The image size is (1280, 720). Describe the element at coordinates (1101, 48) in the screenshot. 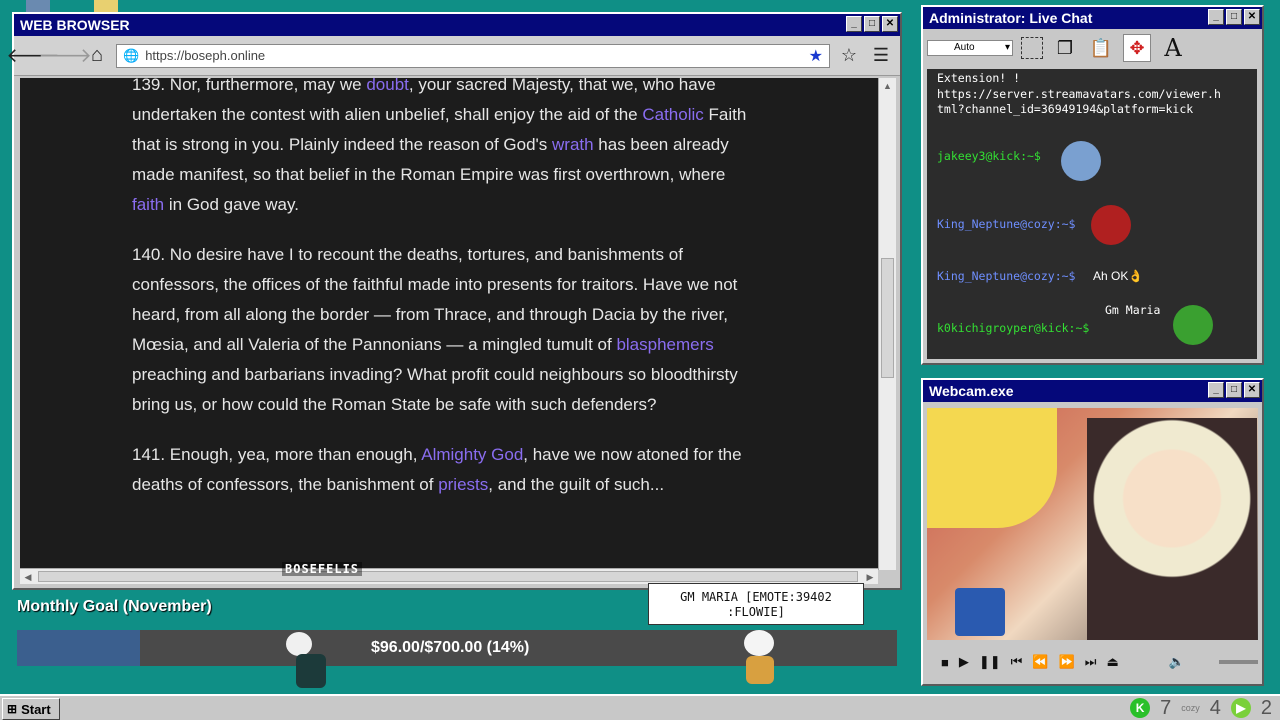

I see `paste-icon: 📋` at that location.